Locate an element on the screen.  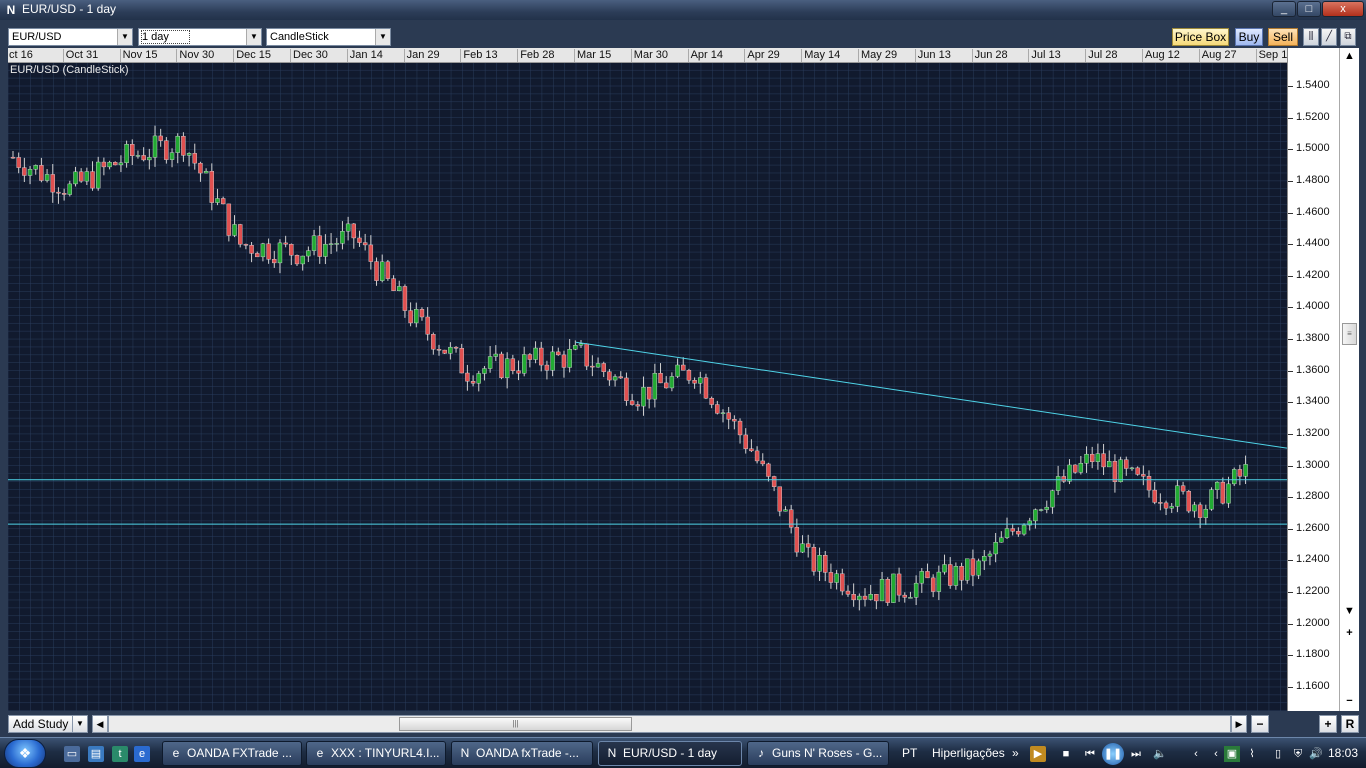
links-toolbar: Hiperligações is located at coordinates (968, 753).